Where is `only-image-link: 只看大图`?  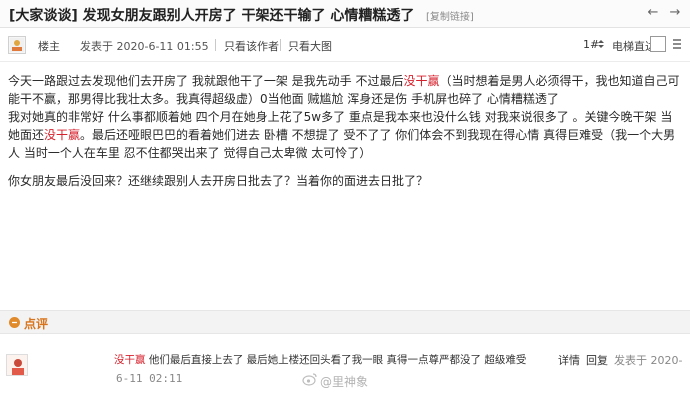 only-image-link: 只看大图 is located at coordinates (310, 46).